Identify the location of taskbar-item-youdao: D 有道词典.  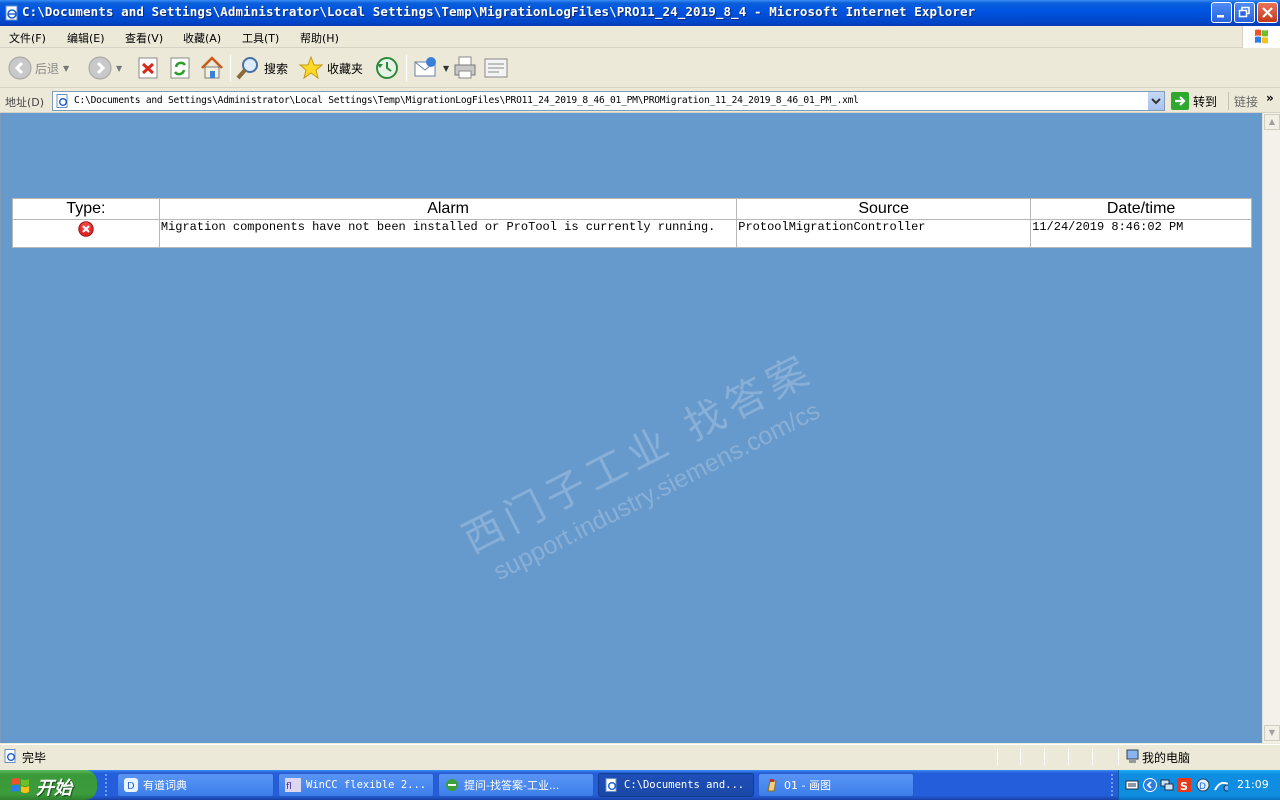
(195, 785).